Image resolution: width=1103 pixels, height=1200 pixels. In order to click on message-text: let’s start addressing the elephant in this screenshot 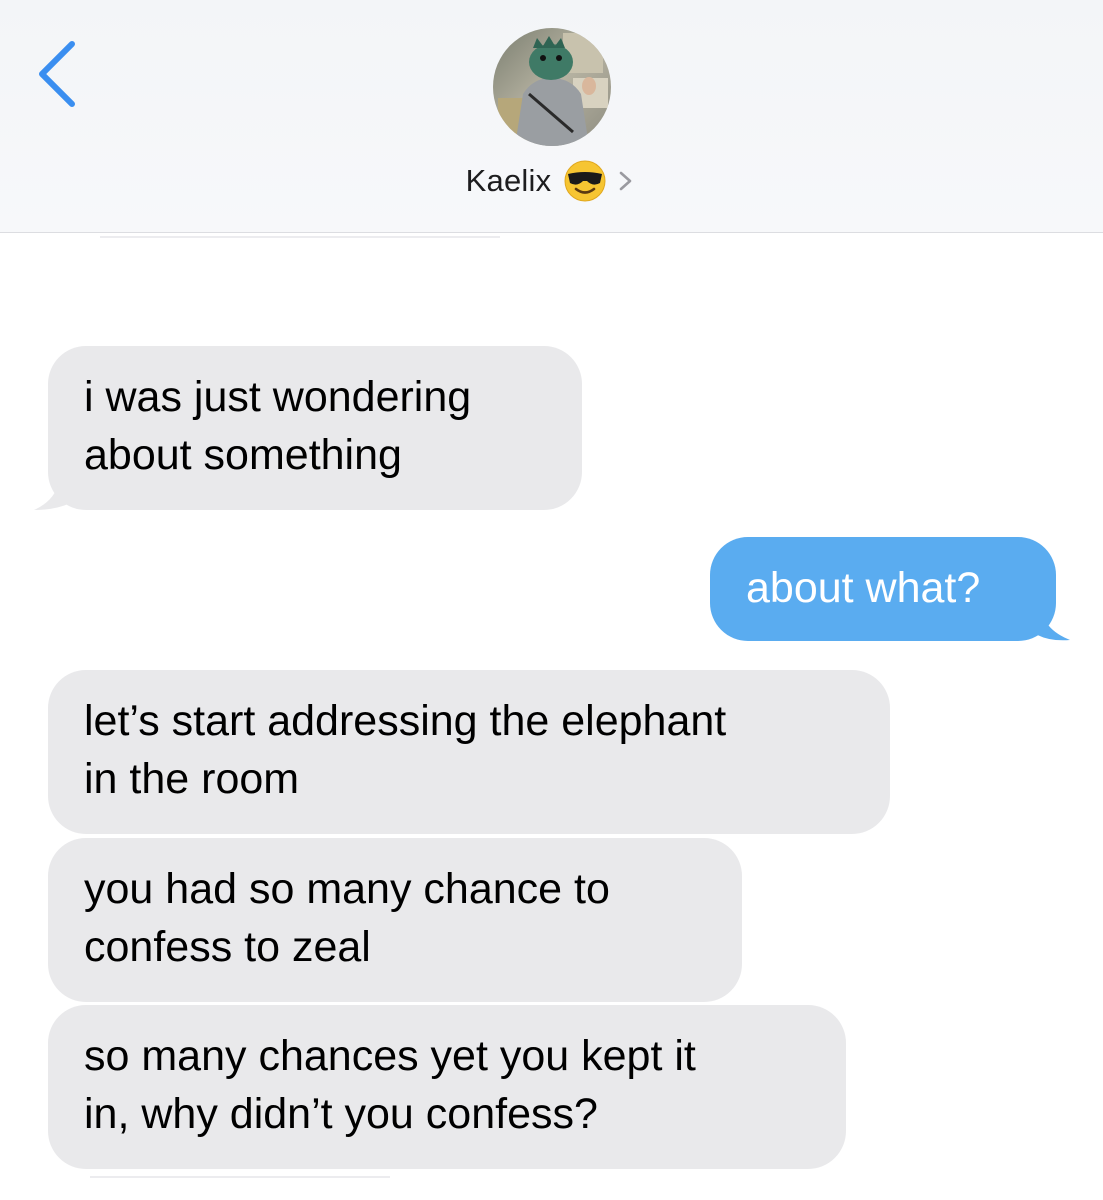, I will do `click(405, 721)`.